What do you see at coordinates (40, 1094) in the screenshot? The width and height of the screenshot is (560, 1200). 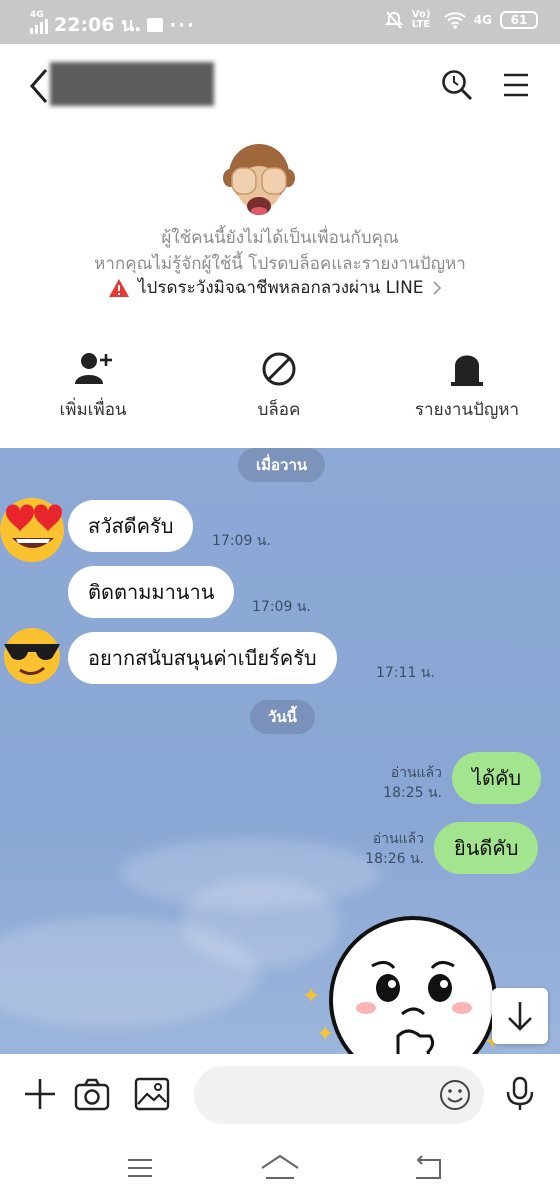 I see `plus-icon` at bounding box center [40, 1094].